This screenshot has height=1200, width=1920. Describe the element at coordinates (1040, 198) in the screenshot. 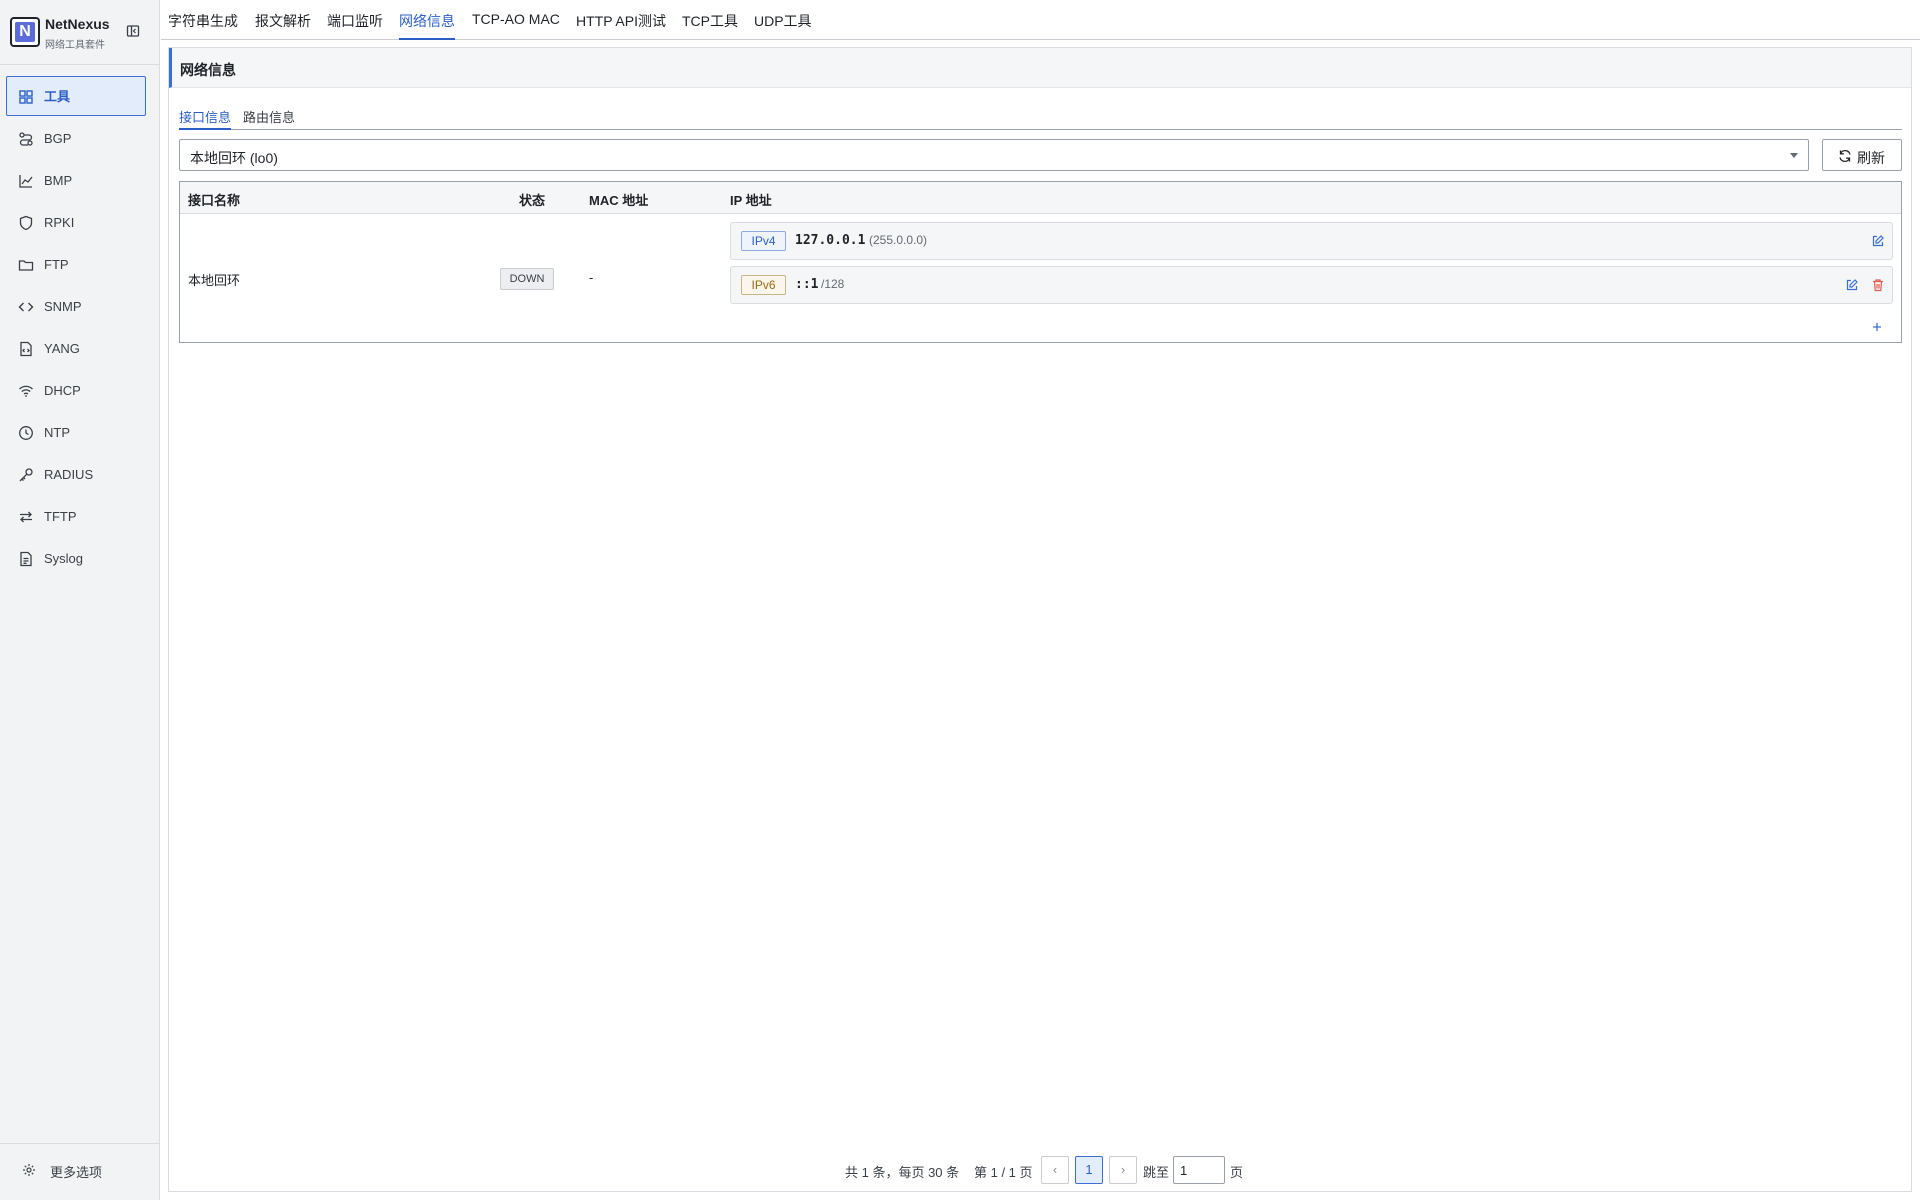

I see `table-header: 接口名称 状态 MAC 地址 IP 地址` at that location.